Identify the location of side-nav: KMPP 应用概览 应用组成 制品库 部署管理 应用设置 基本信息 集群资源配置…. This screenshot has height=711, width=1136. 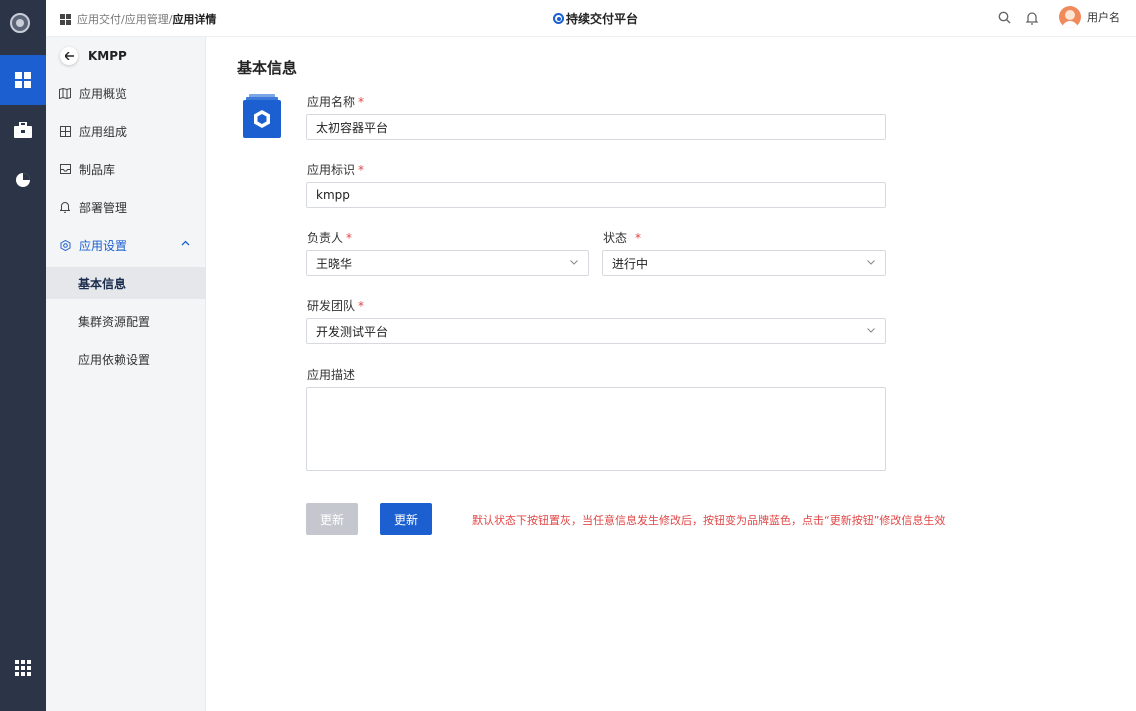
(126, 374).